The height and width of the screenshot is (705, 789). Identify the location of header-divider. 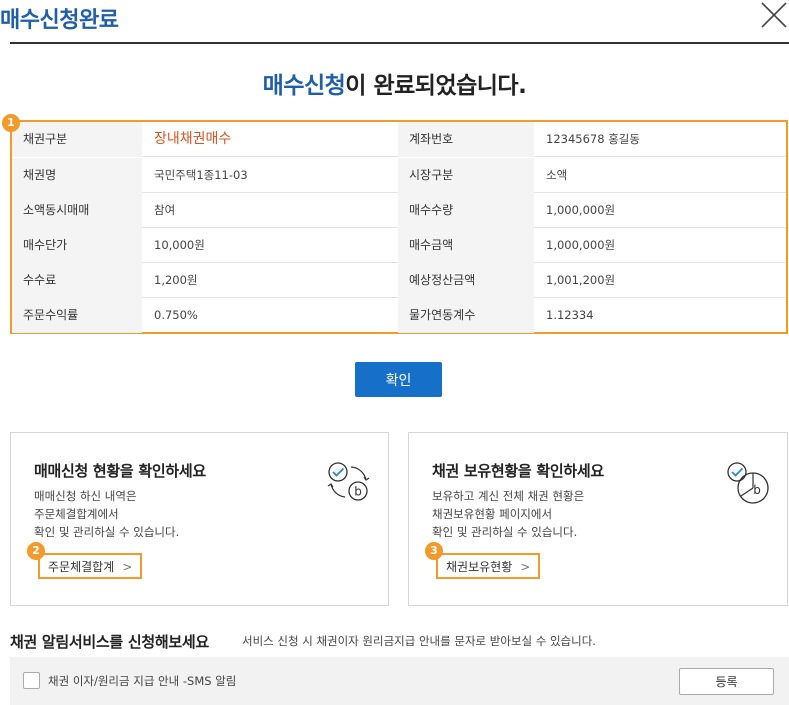
(399, 43).